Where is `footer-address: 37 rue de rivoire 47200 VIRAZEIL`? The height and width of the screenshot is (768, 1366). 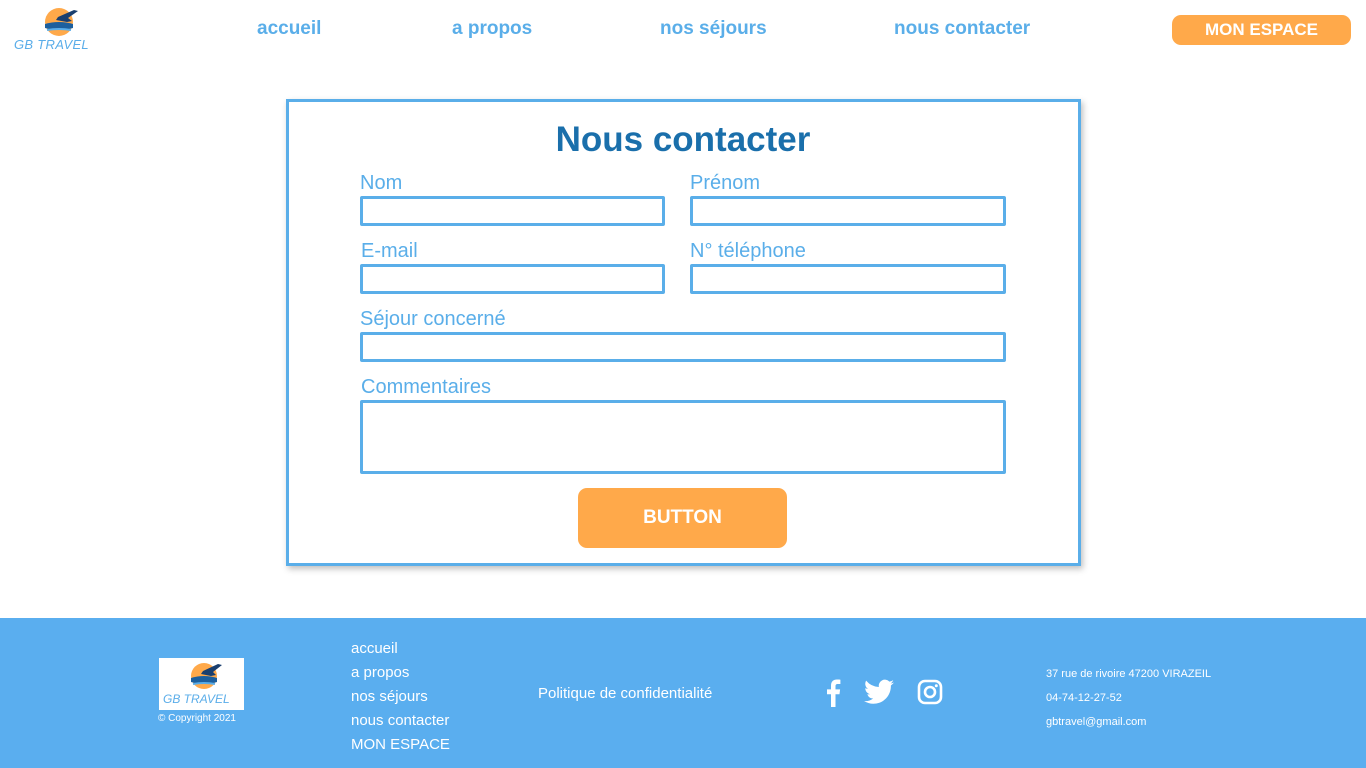 footer-address: 37 rue de rivoire 47200 VIRAZEIL is located at coordinates (1129, 674).